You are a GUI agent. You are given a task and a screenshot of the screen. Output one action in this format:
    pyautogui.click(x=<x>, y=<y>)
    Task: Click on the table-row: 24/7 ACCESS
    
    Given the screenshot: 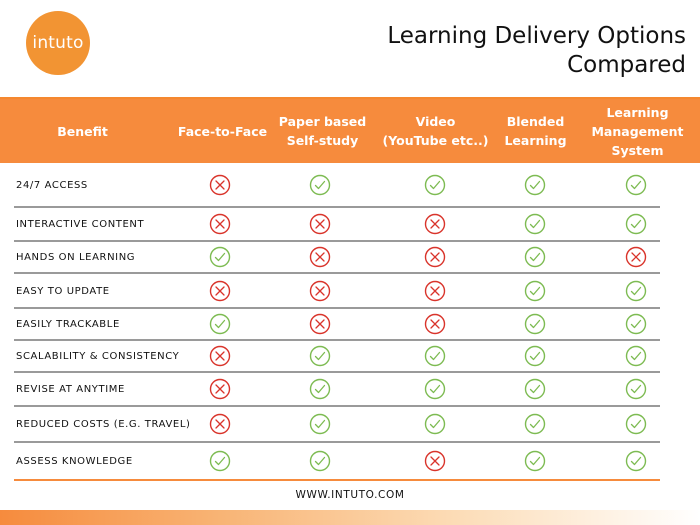 What is the action you would take?
    pyautogui.click(x=337, y=185)
    